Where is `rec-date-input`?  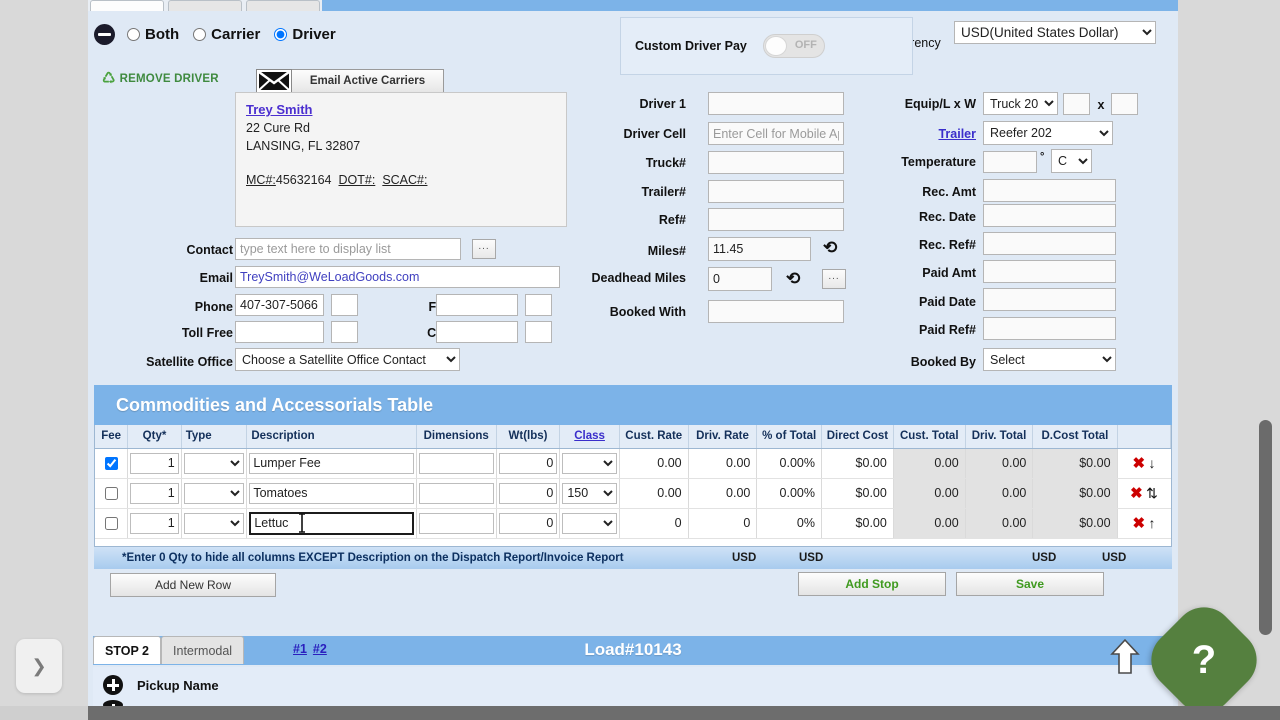
rec-date-input is located at coordinates (1049, 215).